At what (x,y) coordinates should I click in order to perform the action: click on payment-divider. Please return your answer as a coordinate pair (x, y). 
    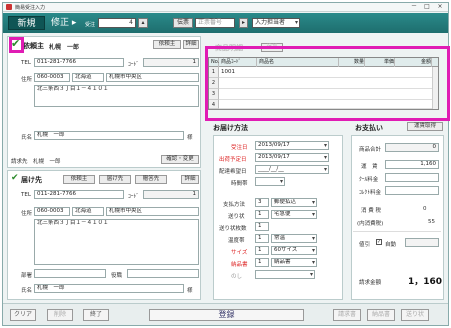
    Looking at the image, I should click on (397, 231).